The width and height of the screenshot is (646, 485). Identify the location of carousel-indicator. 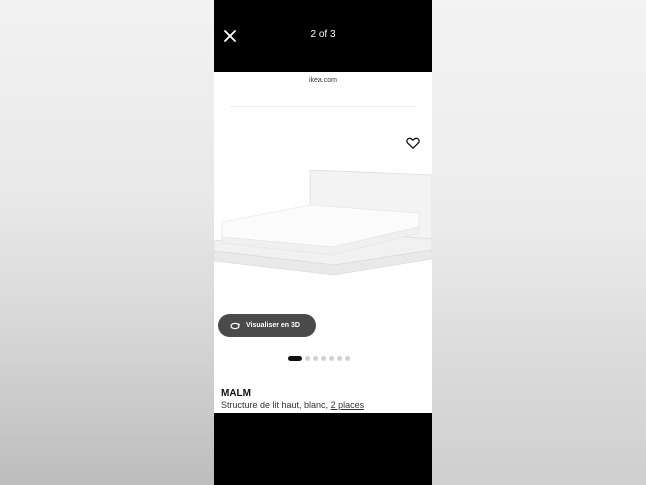
(319, 358).